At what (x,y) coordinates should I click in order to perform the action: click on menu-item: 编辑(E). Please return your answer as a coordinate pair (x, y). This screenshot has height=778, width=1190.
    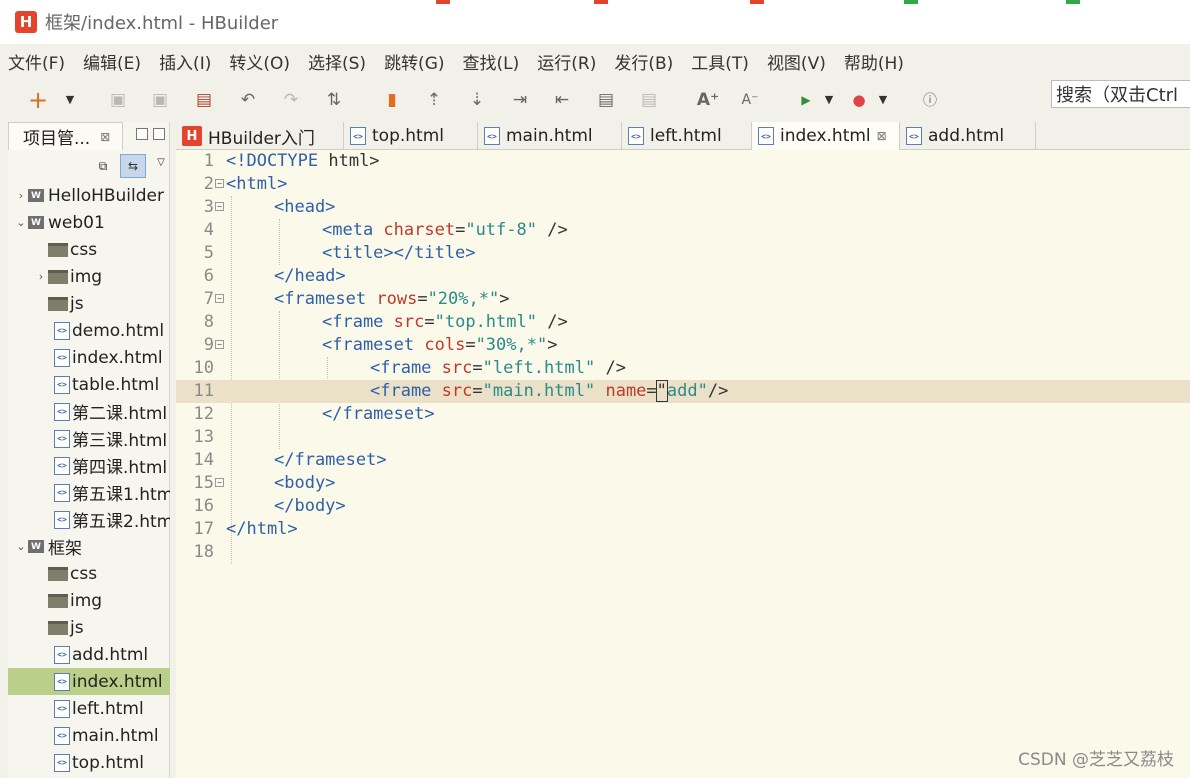
    Looking at the image, I should click on (112, 61).